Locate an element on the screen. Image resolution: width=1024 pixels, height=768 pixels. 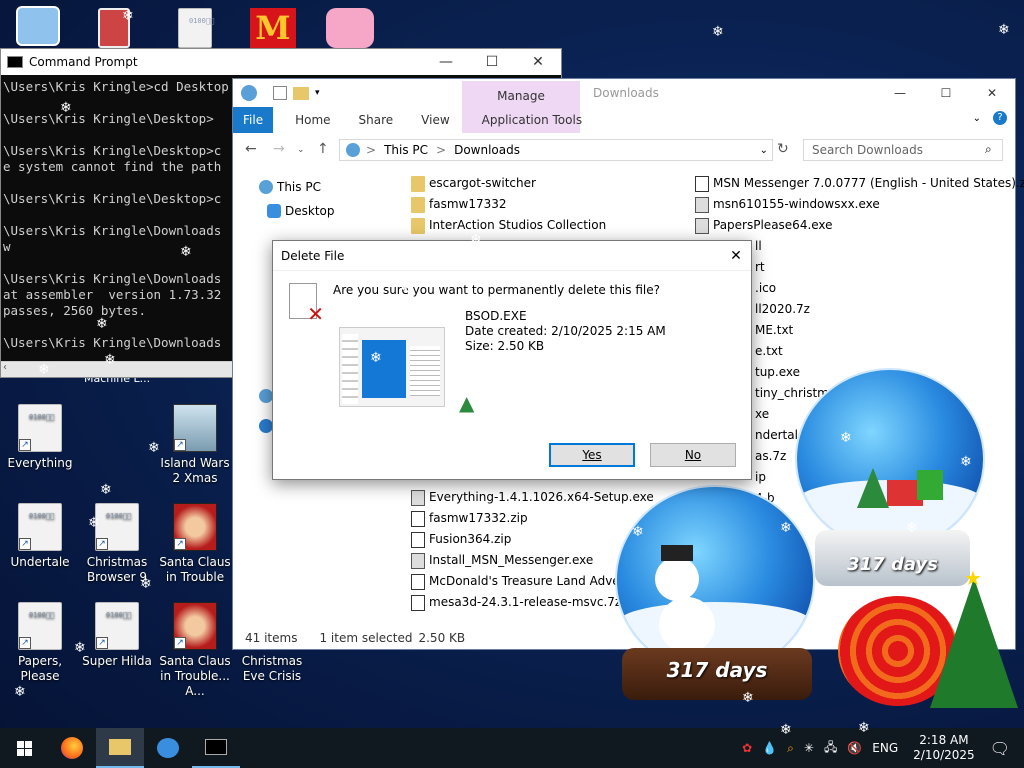
file-explorer-taskbar-button is located at coordinates (120, 748).